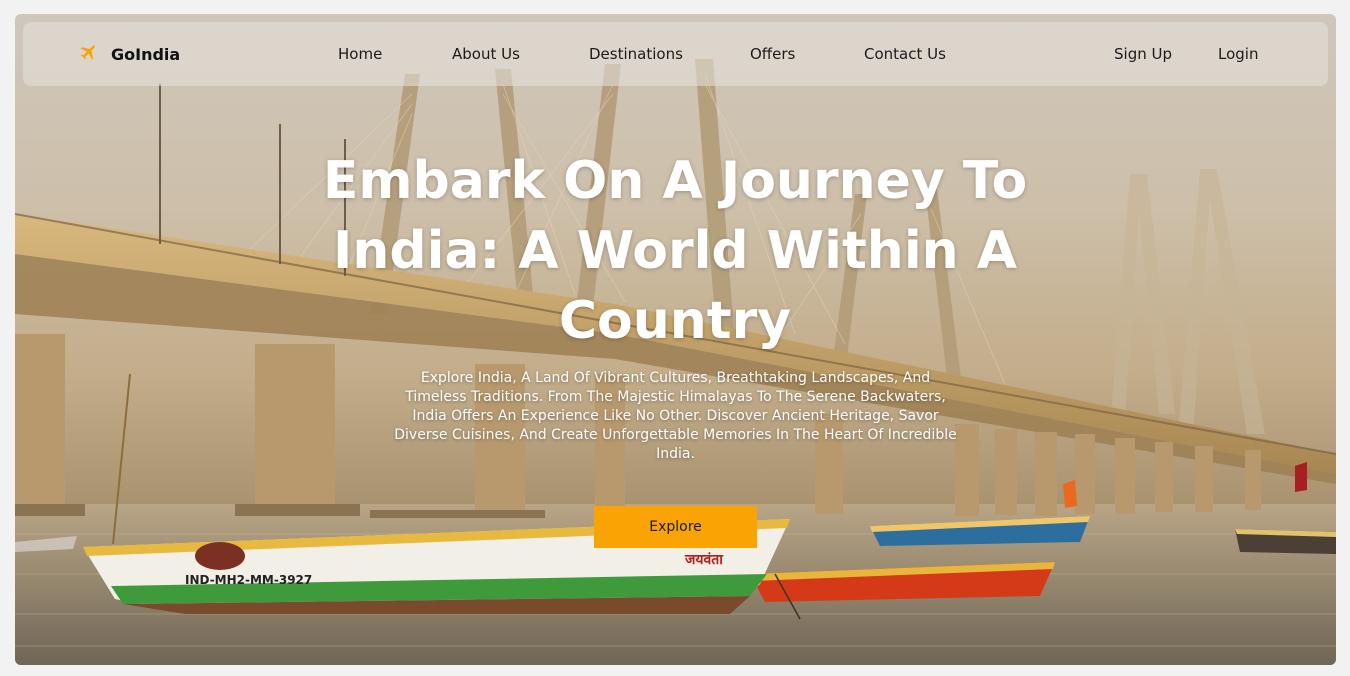  What do you see at coordinates (248, 580) in the screenshot?
I see `boat-registration: IND-MH2-MM-3927` at bounding box center [248, 580].